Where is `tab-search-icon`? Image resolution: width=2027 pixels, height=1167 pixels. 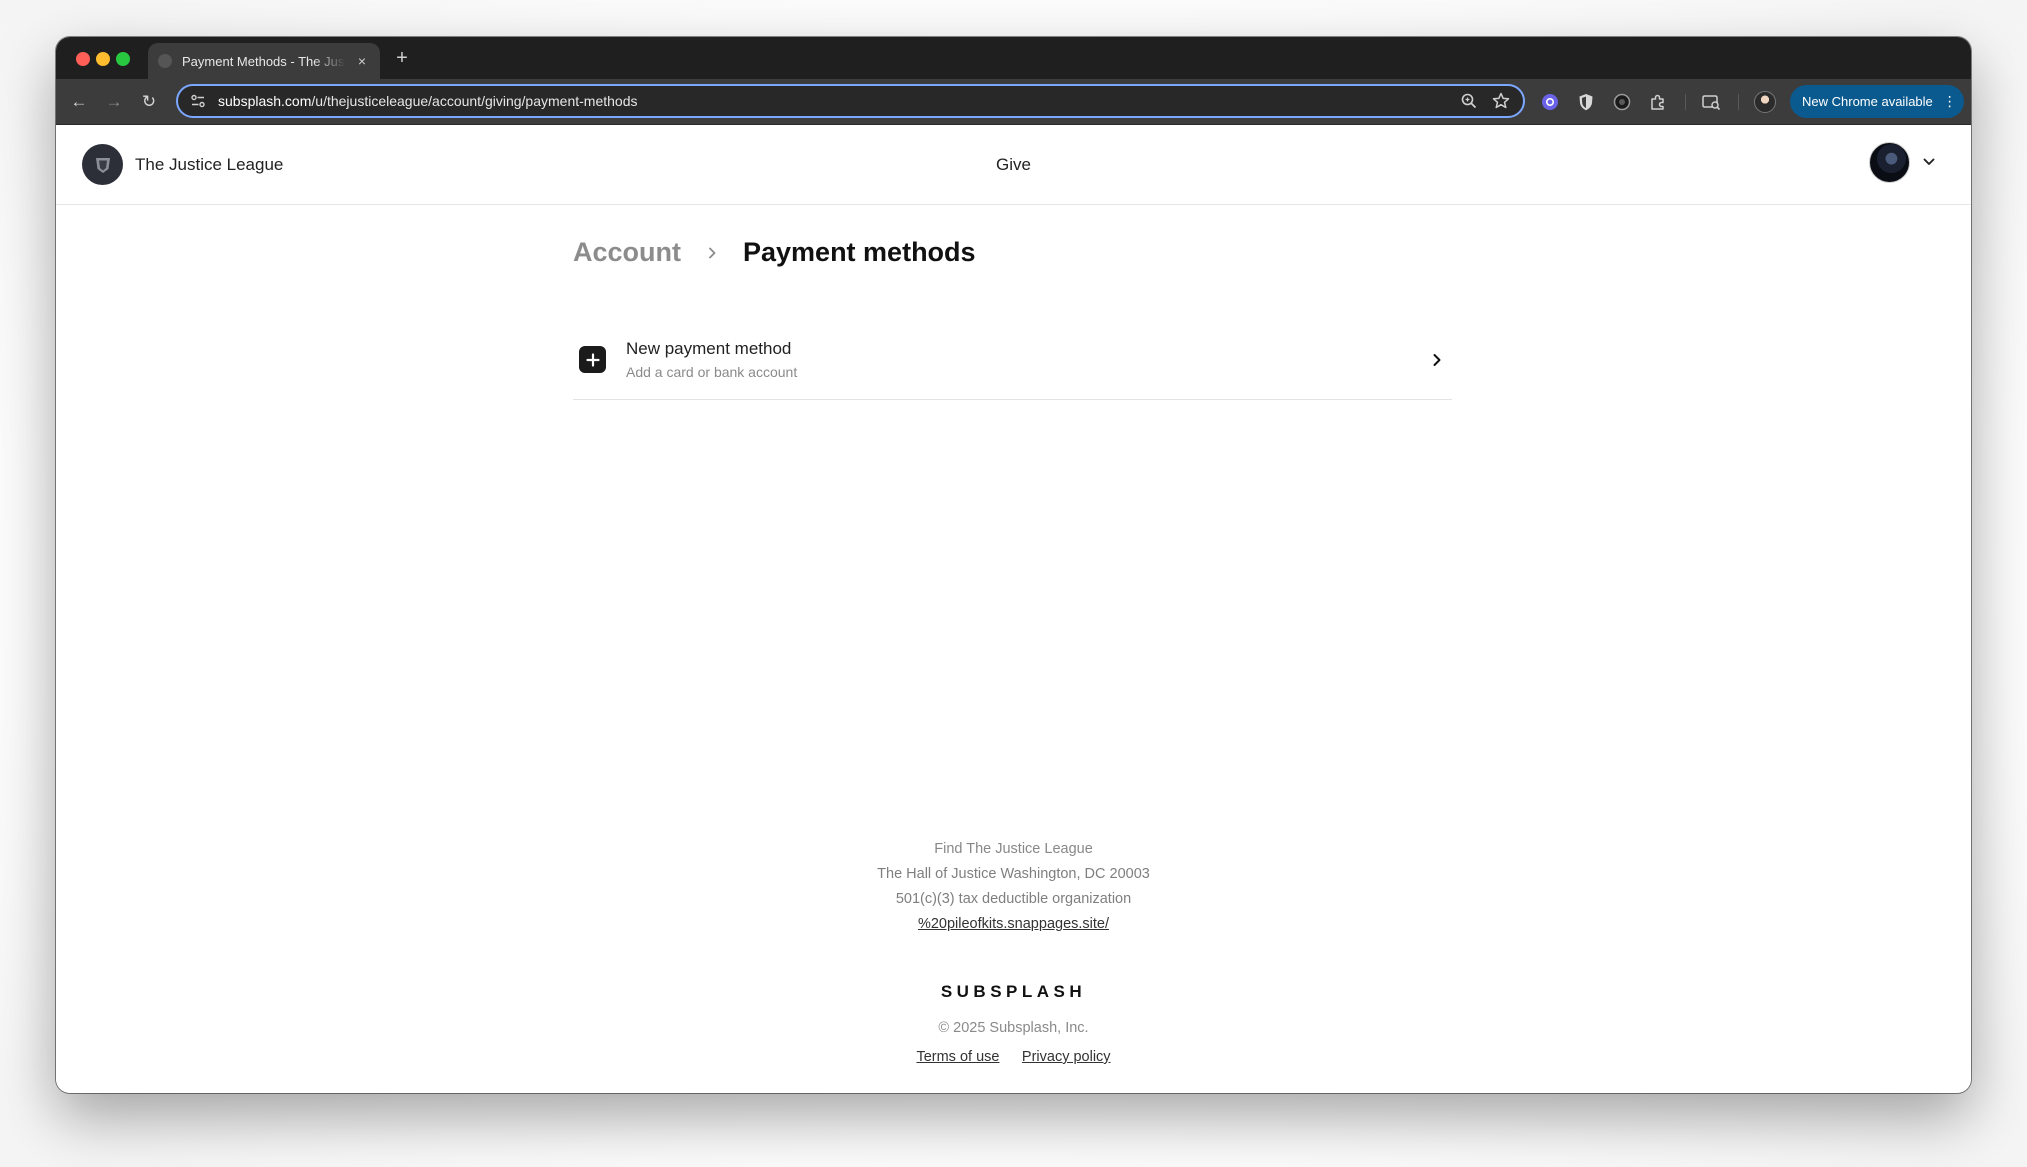 tab-search-icon is located at coordinates (1711, 102).